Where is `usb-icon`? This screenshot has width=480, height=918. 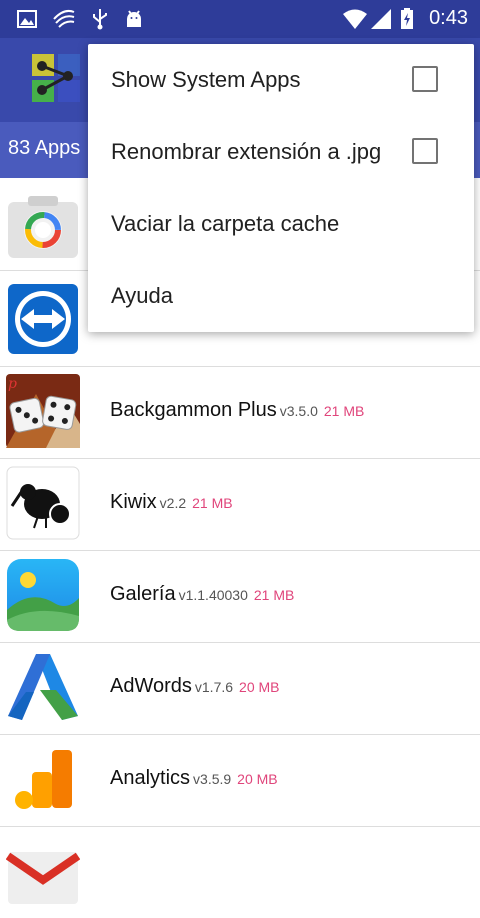 usb-icon is located at coordinates (100, 21).